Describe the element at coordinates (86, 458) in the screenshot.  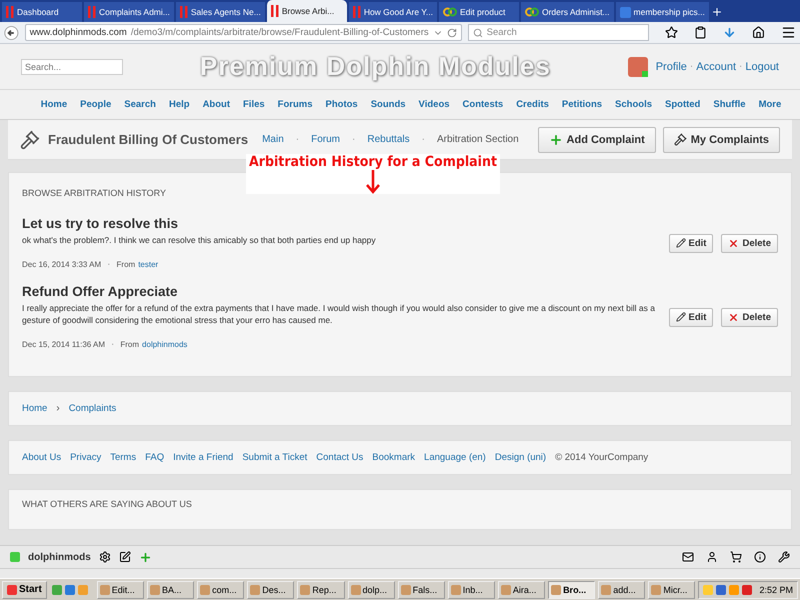
I see `footer-link: Privacy` at that location.